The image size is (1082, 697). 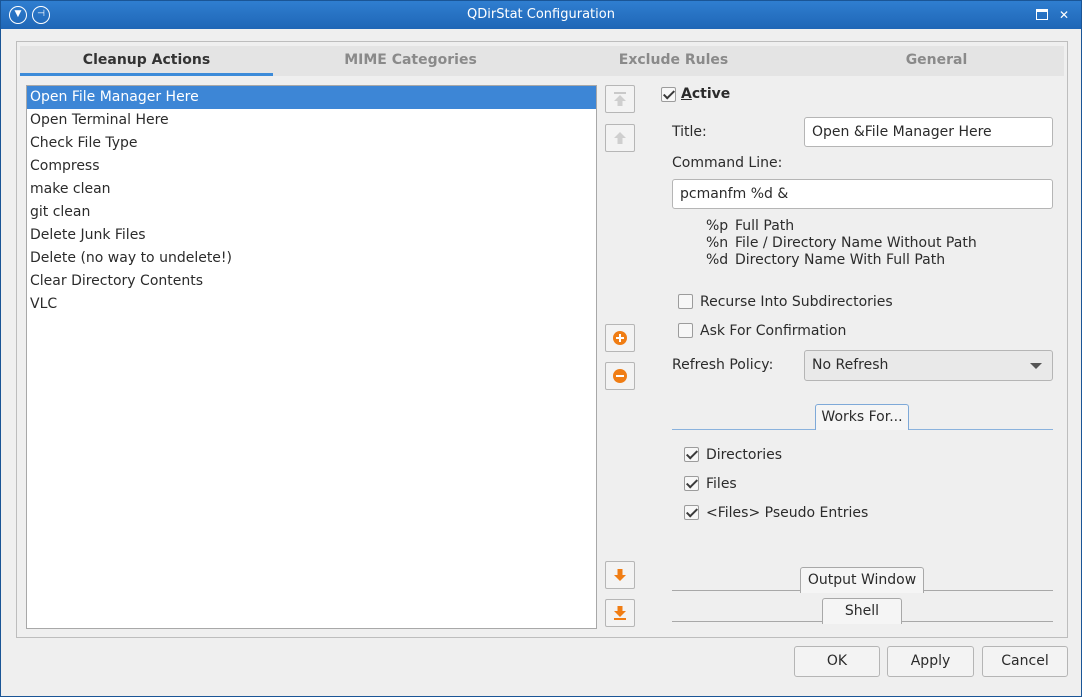 I want to click on list-item: Open Terminal Here, so click(x=311, y=120).